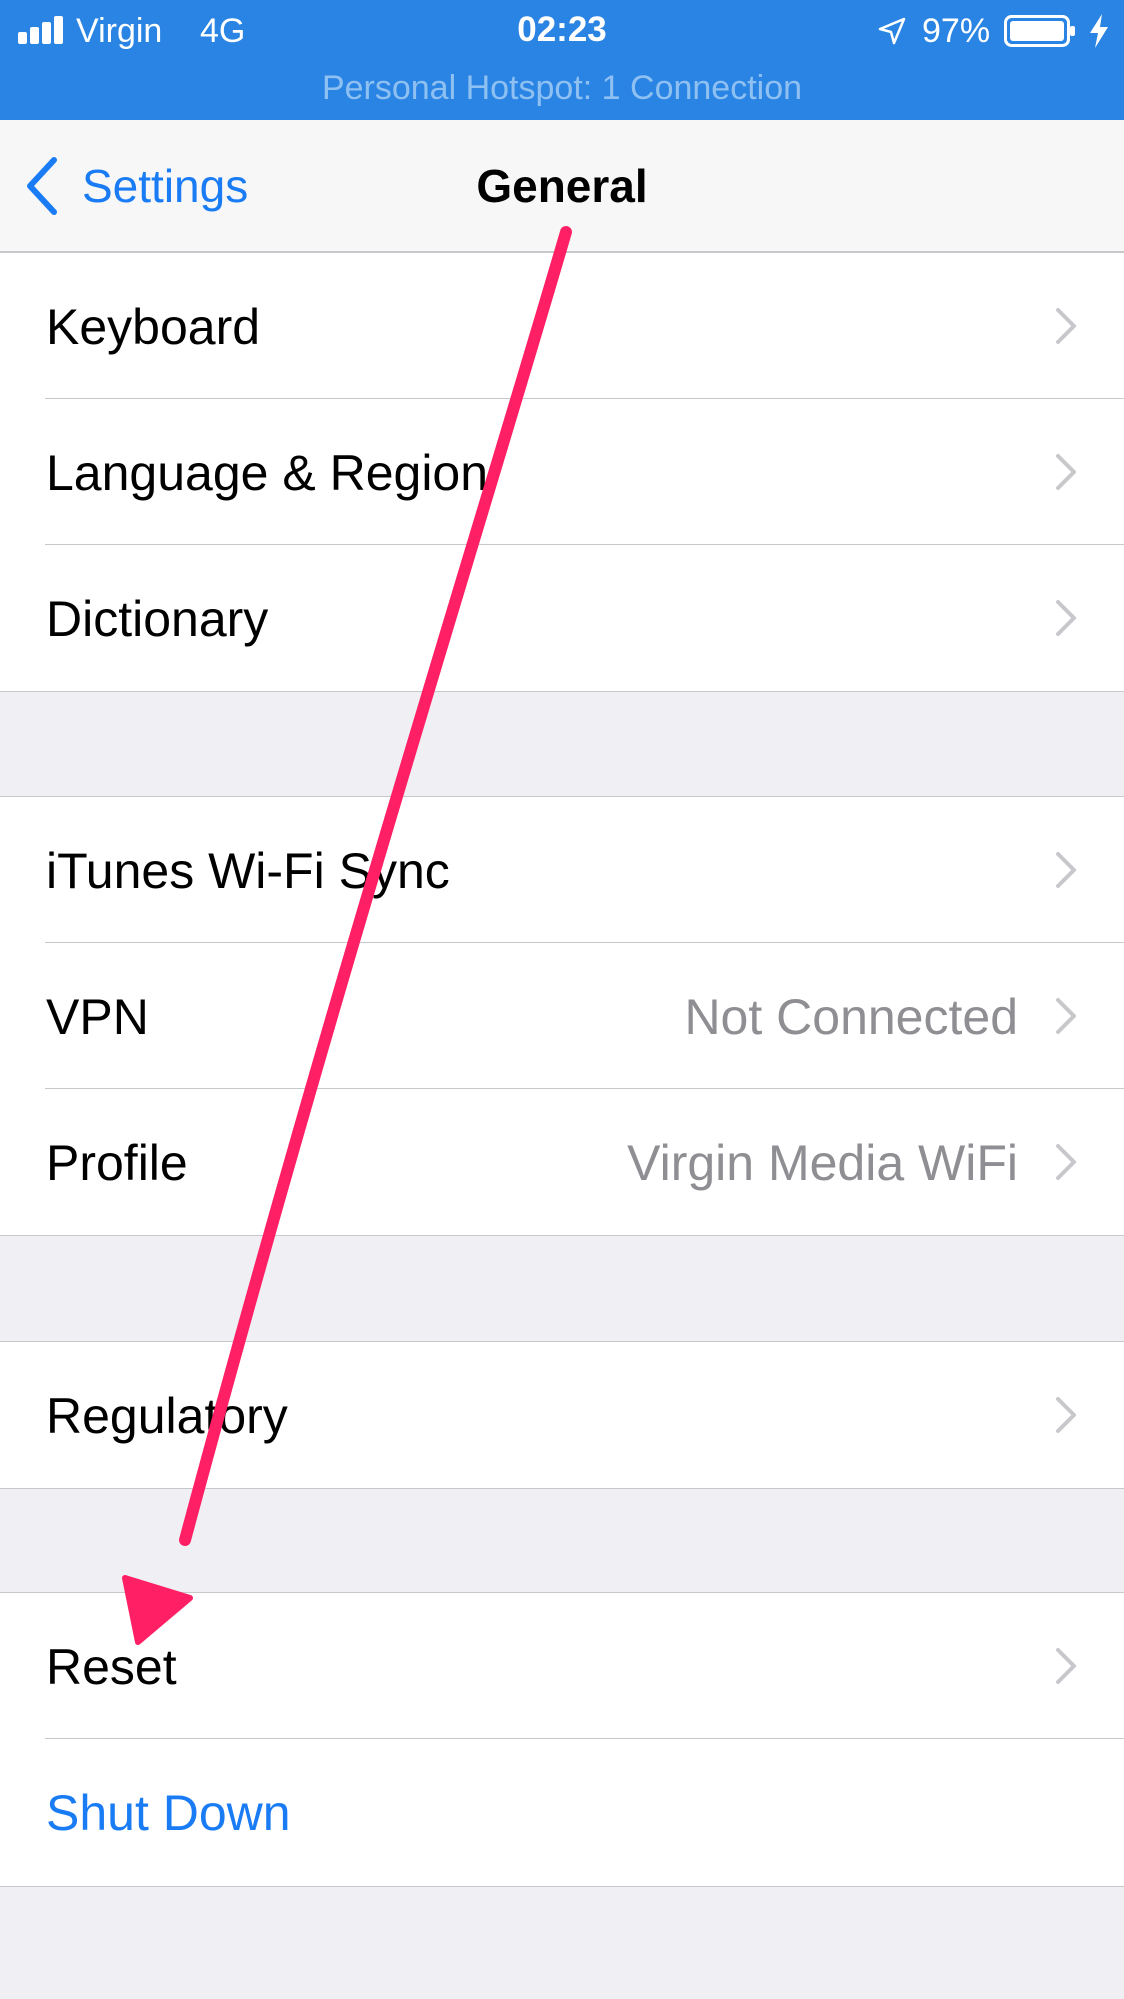 The width and height of the screenshot is (1124, 1999). Describe the element at coordinates (117, 1163) in the screenshot. I see `row-label: Profile` at that location.